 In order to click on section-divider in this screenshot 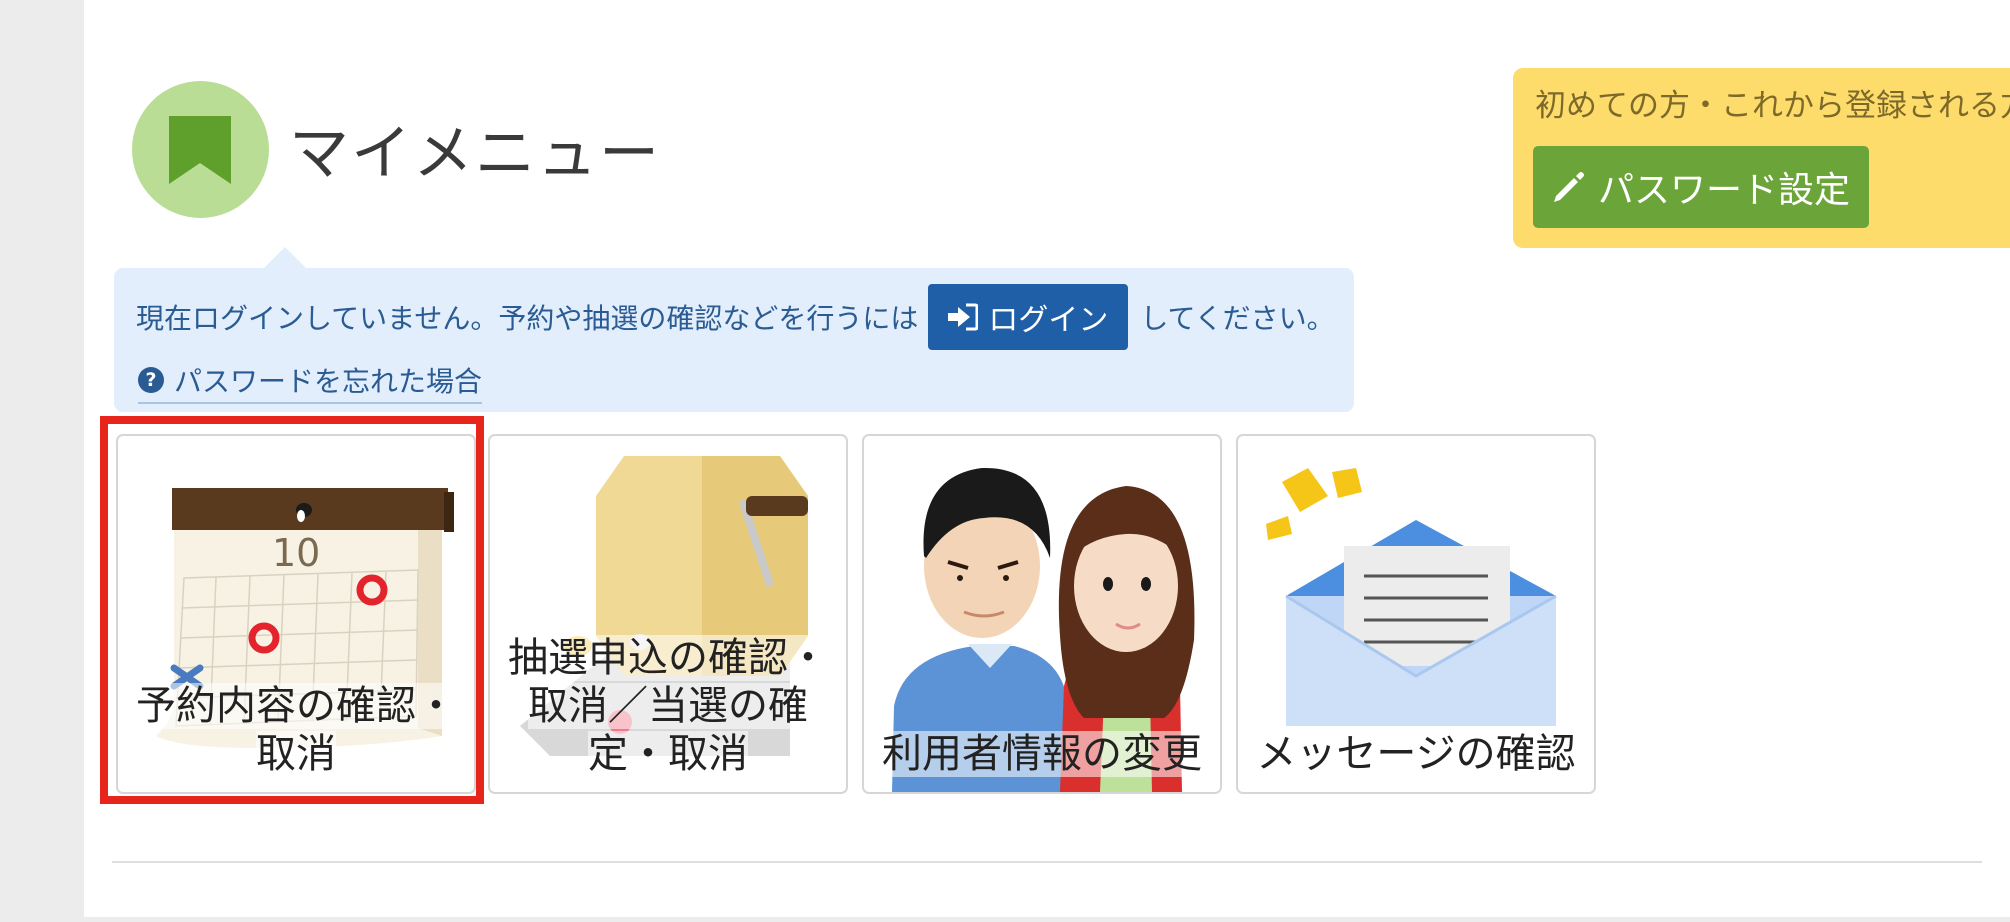, I will do `click(1047, 862)`.